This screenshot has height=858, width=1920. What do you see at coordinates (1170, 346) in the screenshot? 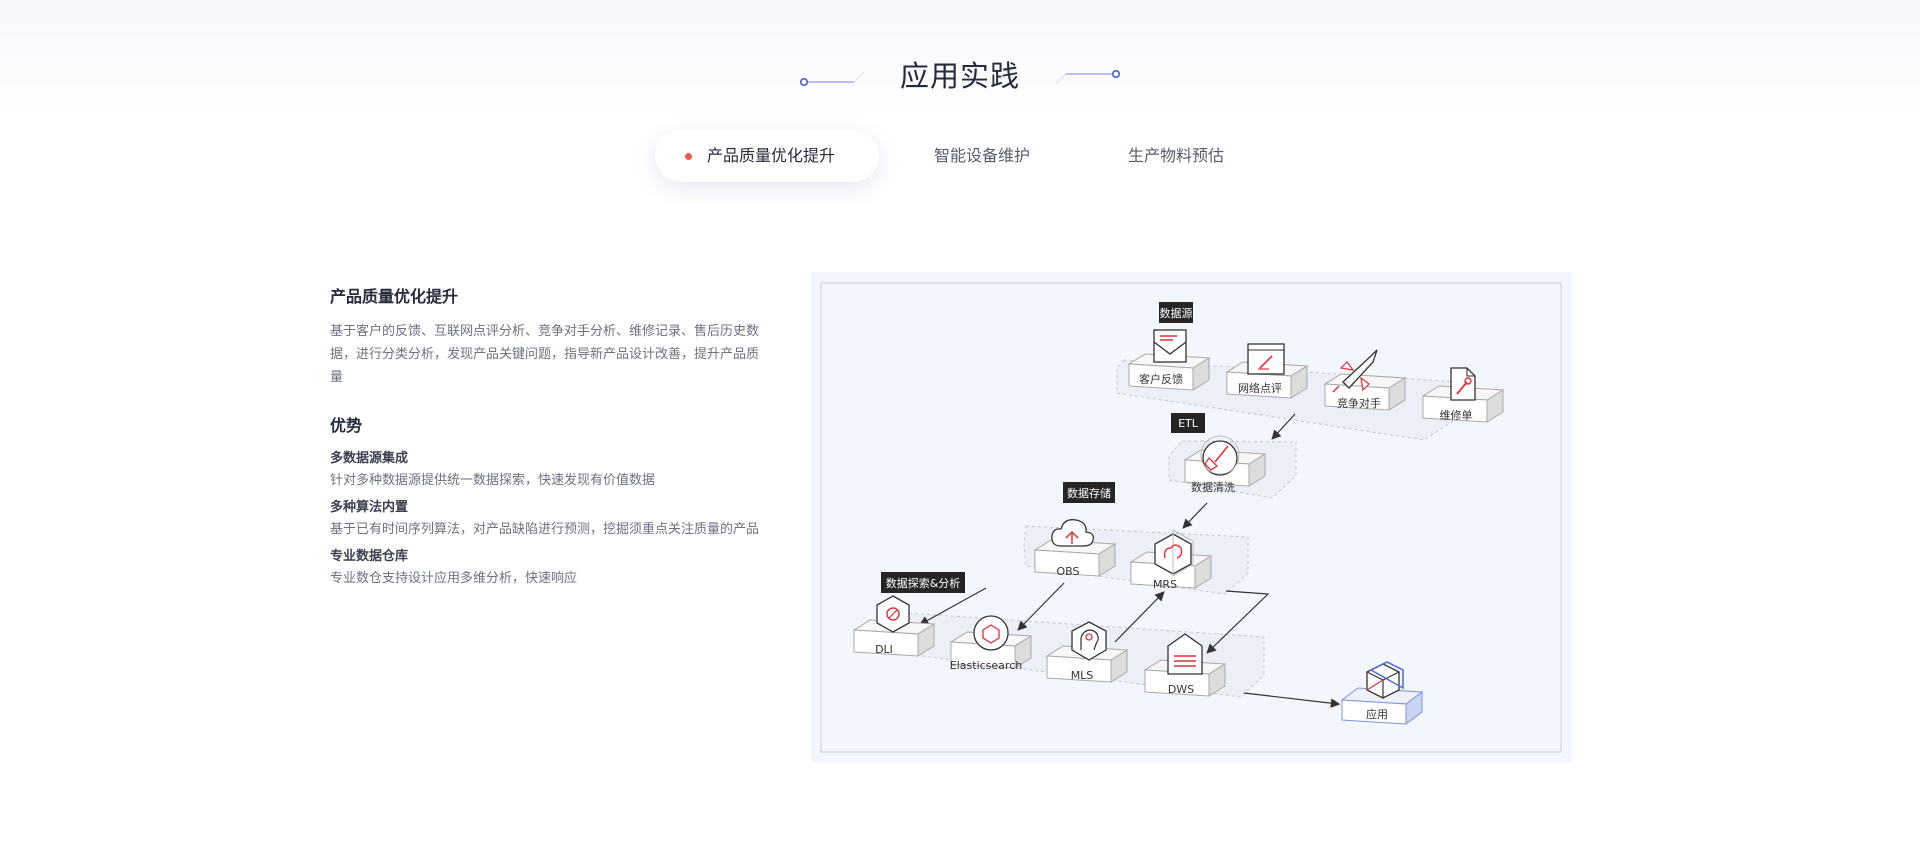
I see `mail-icon` at bounding box center [1170, 346].